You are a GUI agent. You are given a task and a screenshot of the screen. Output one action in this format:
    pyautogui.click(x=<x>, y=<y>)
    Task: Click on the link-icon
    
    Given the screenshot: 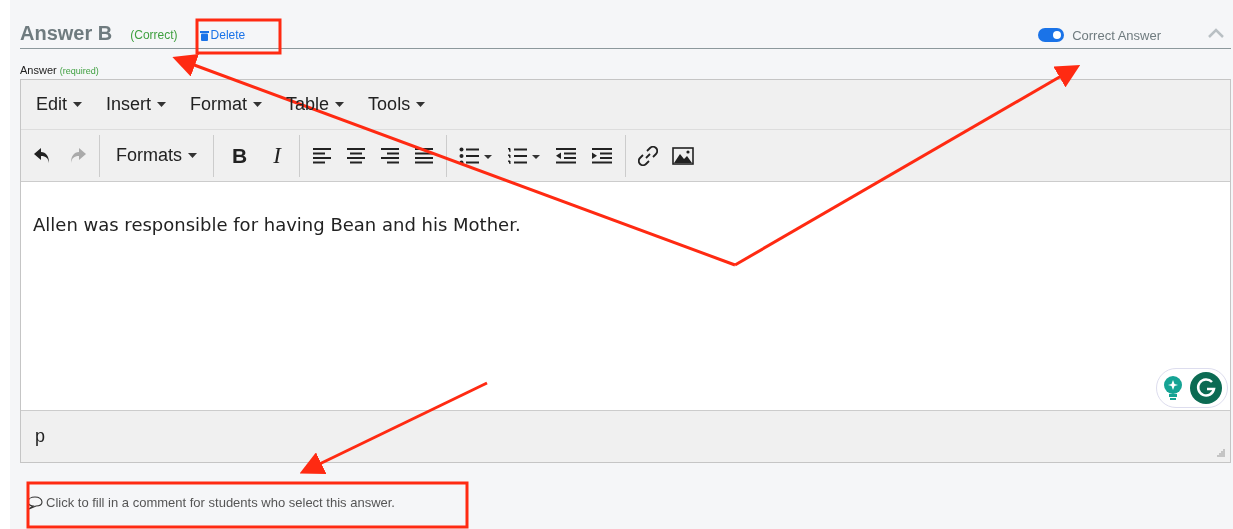 What is the action you would take?
    pyautogui.click(x=647, y=155)
    